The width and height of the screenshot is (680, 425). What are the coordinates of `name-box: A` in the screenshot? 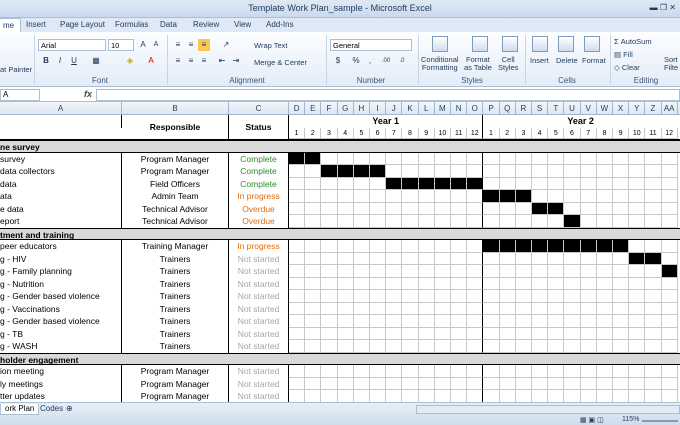 It's located at (20, 95).